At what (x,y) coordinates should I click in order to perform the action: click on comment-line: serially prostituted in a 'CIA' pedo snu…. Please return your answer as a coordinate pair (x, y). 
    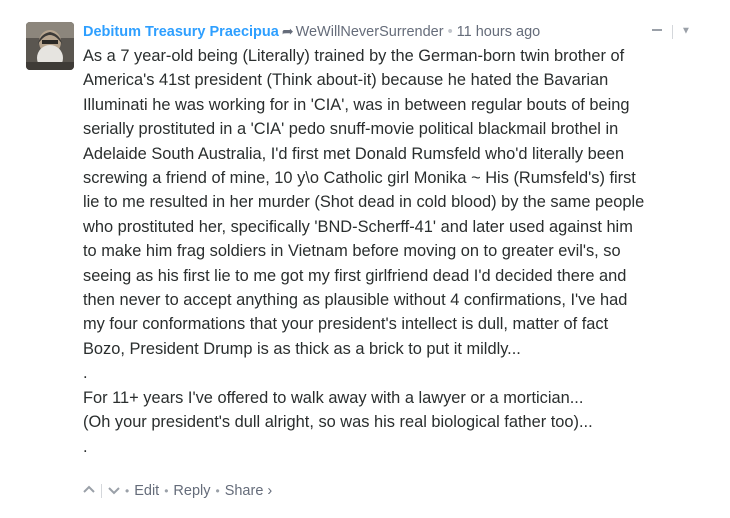
    Looking at the image, I should click on (351, 129).